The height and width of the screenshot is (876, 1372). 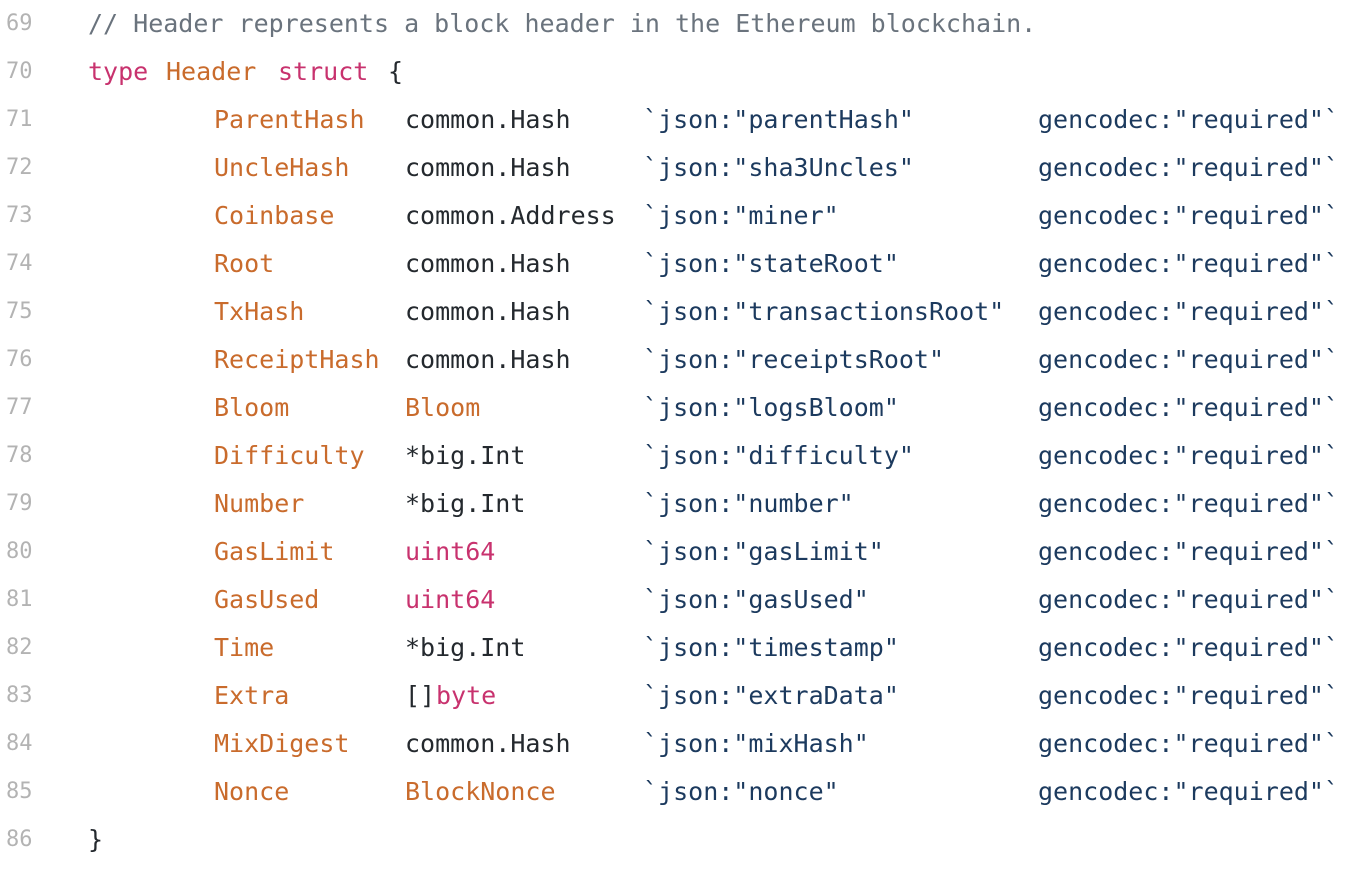 I want to click on line-number: 84, so click(x=19, y=743).